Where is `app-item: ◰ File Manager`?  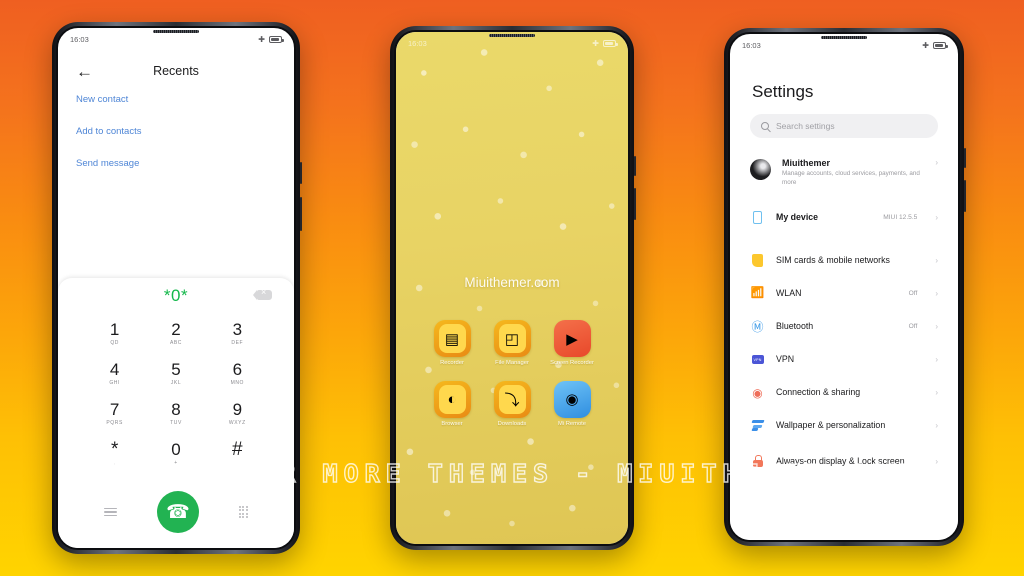 app-item: ◰ File Manager is located at coordinates (512, 344).